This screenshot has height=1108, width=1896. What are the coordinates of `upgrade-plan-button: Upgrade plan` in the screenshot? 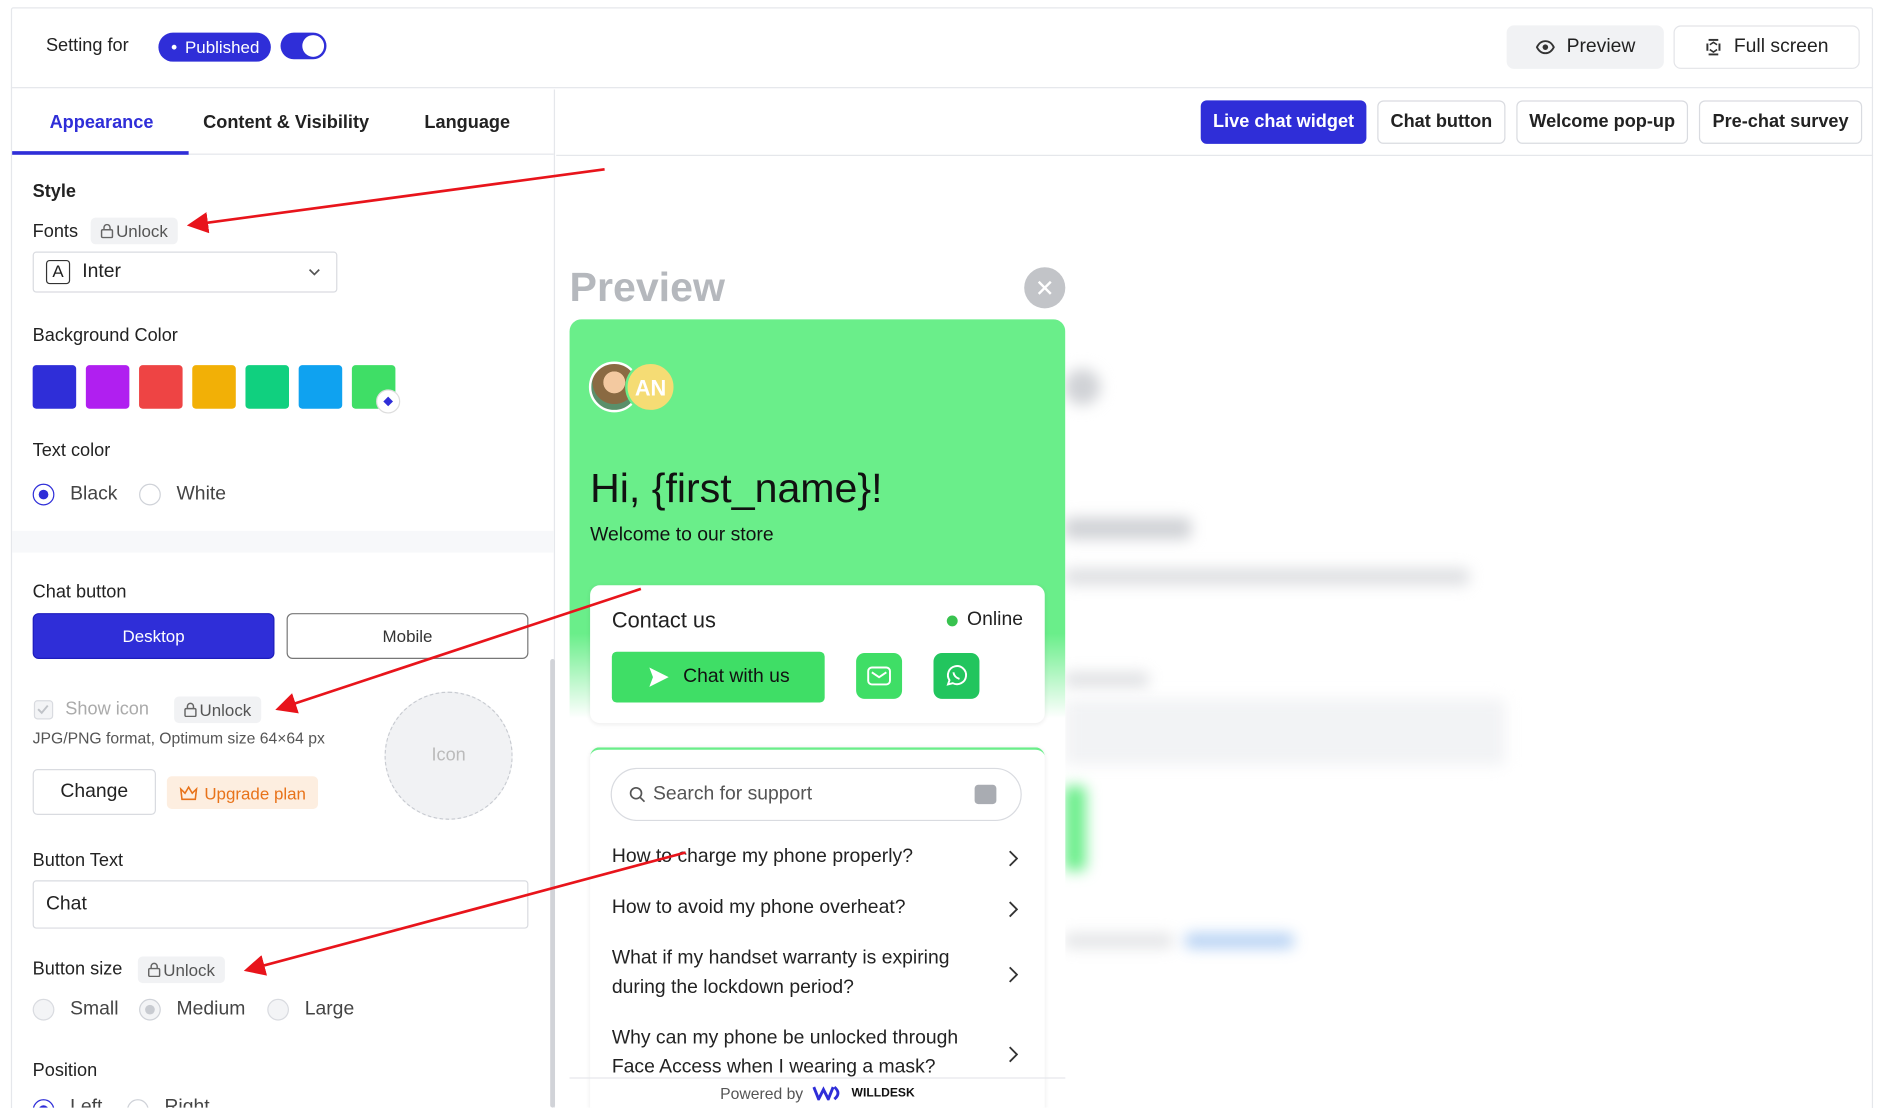 It's located at (242, 792).